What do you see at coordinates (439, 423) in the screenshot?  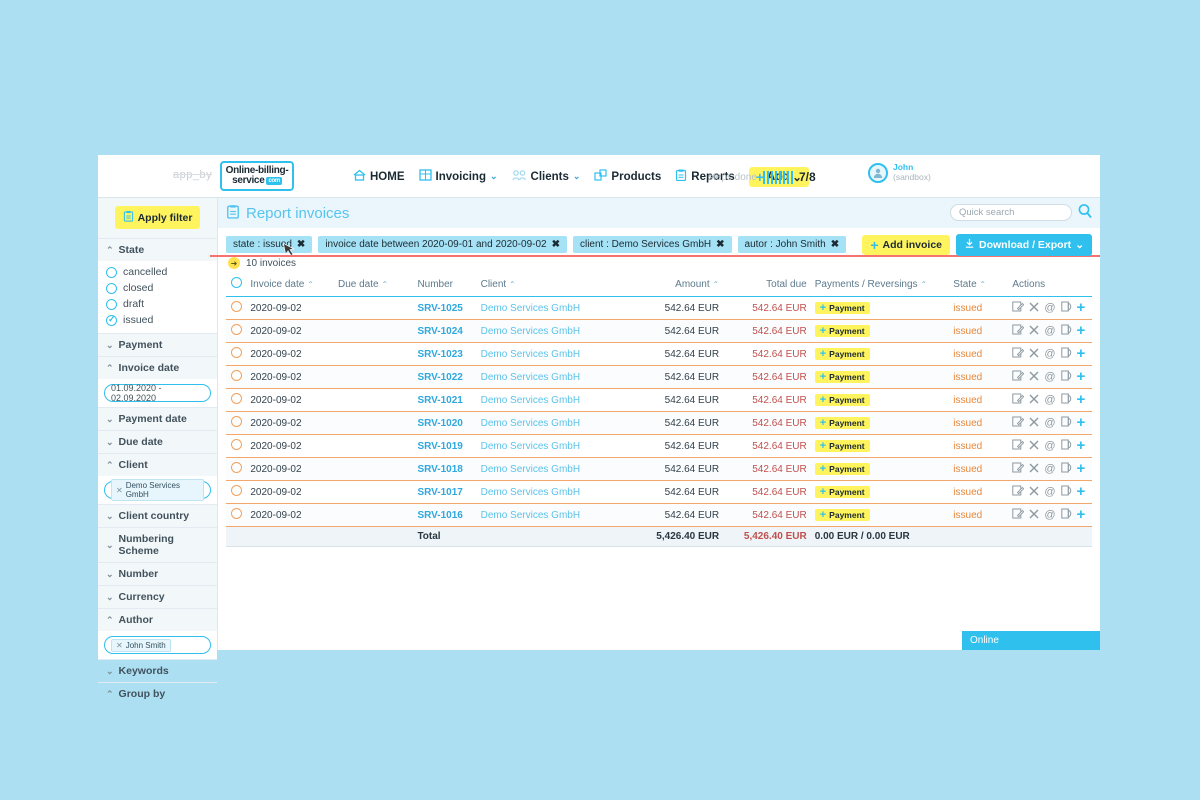 I see `invoice-number-link: SRV-1020` at bounding box center [439, 423].